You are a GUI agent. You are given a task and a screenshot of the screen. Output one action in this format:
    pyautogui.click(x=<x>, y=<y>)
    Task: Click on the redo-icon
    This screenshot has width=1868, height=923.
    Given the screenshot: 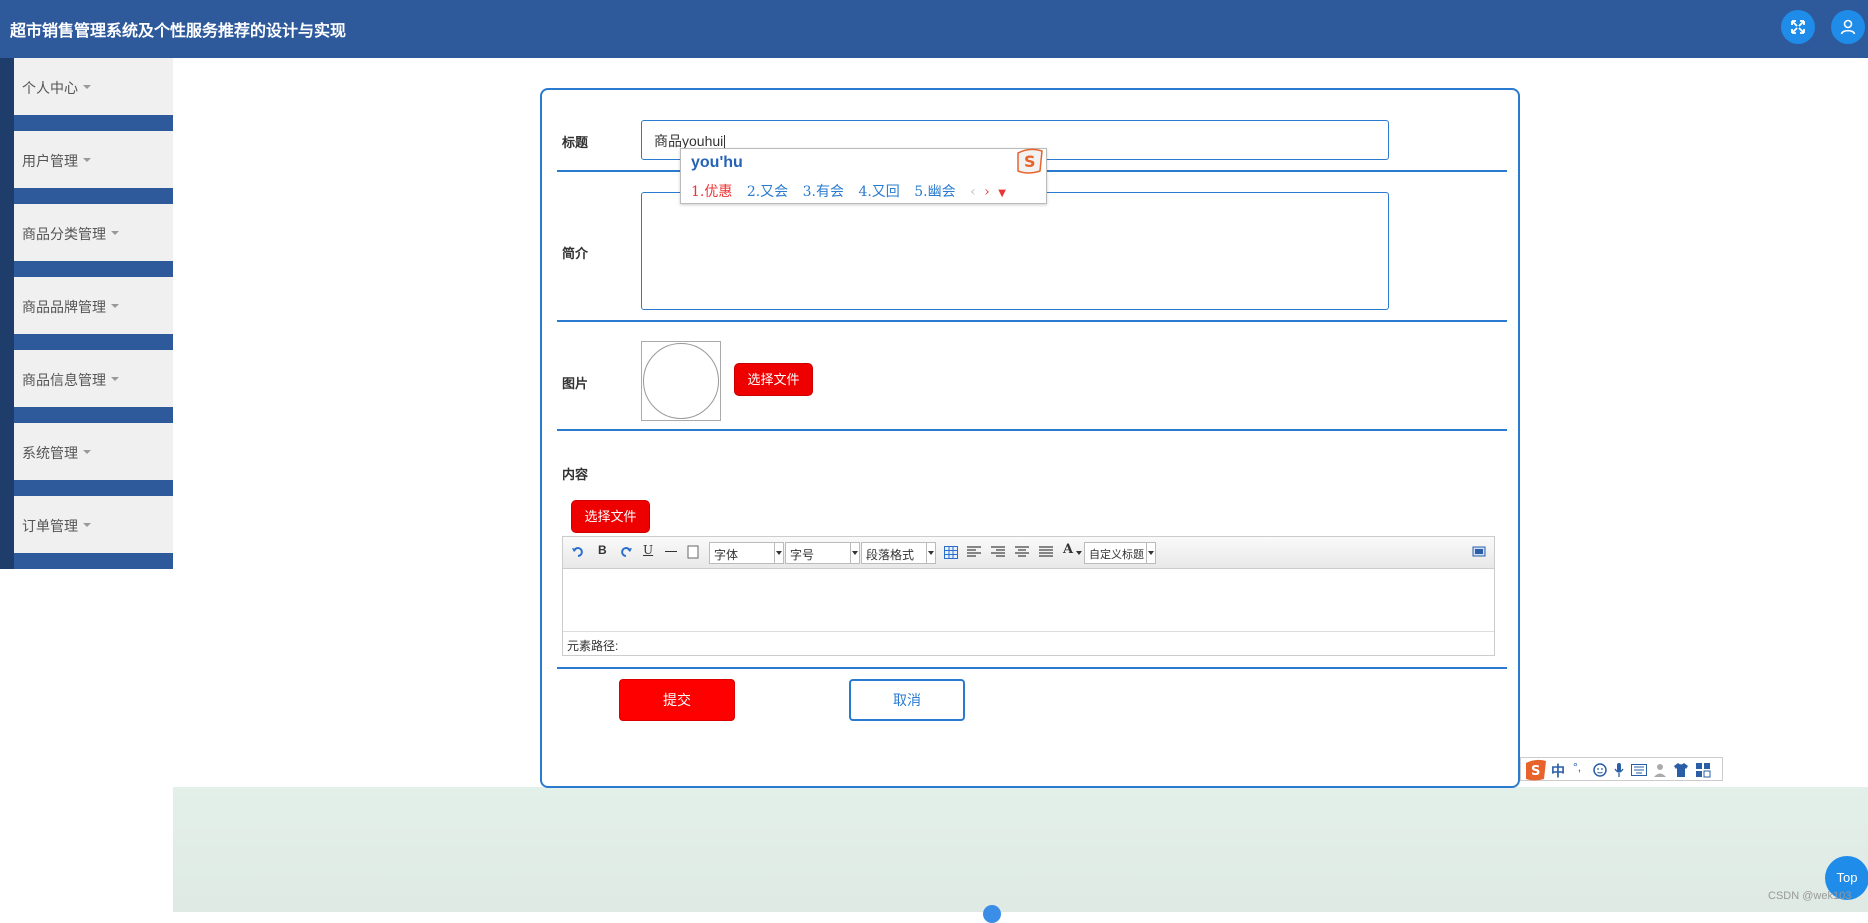 What is the action you would take?
    pyautogui.click(x=626, y=552)
    